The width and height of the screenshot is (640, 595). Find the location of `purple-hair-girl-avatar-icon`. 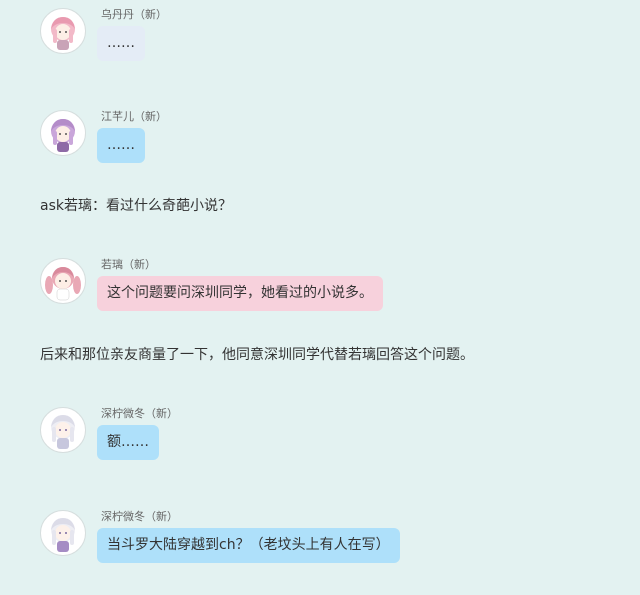

purple-hair-girl-avatar-icon is located at coordinates (63, 135).